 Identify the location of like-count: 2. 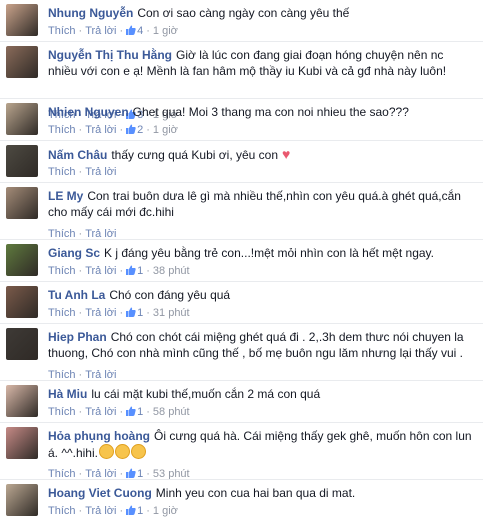
(134, 130).